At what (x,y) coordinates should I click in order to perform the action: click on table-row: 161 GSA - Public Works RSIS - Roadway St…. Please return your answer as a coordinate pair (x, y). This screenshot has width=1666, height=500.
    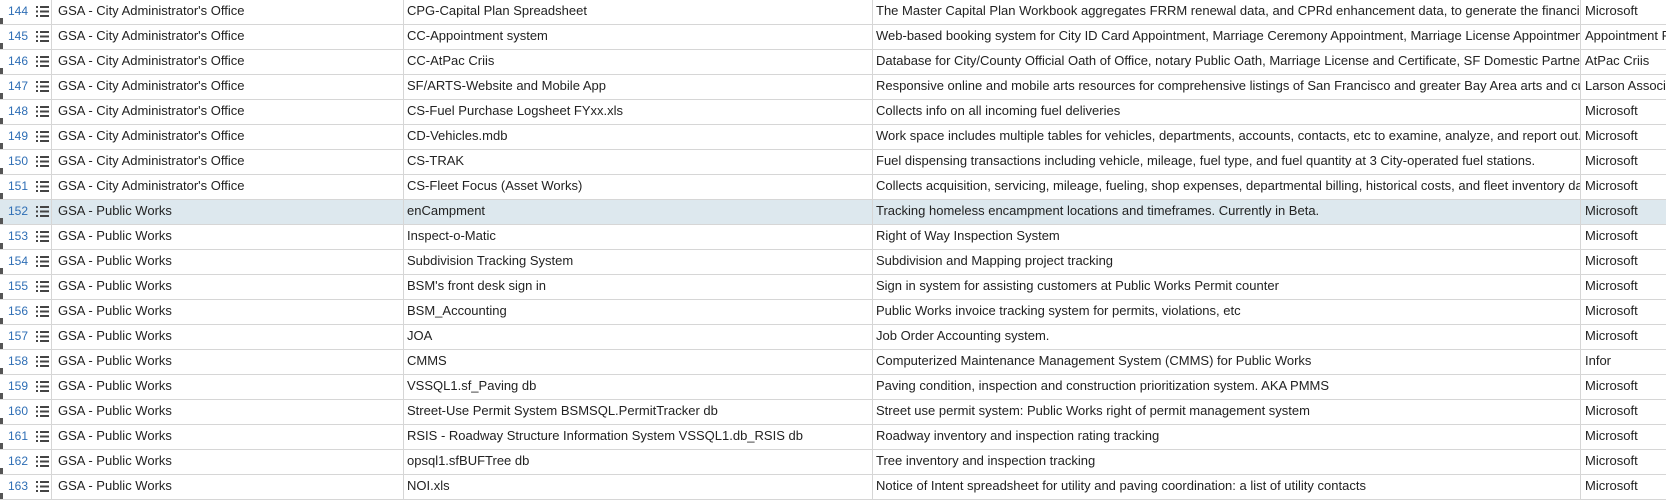
    Looking at the image, I should click on (833, 437).